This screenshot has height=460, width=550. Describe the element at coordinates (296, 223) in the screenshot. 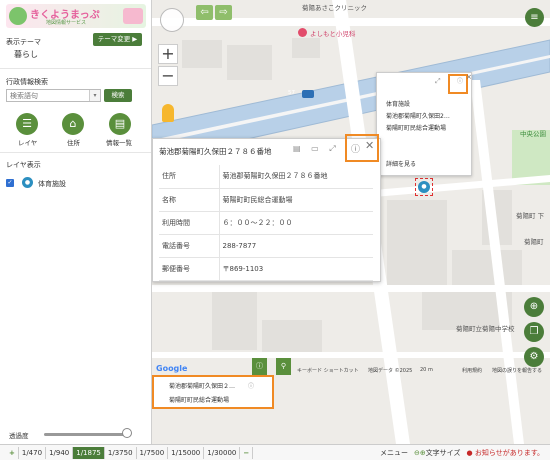

I see `row-value: ６：００〜２２：００` at that location.